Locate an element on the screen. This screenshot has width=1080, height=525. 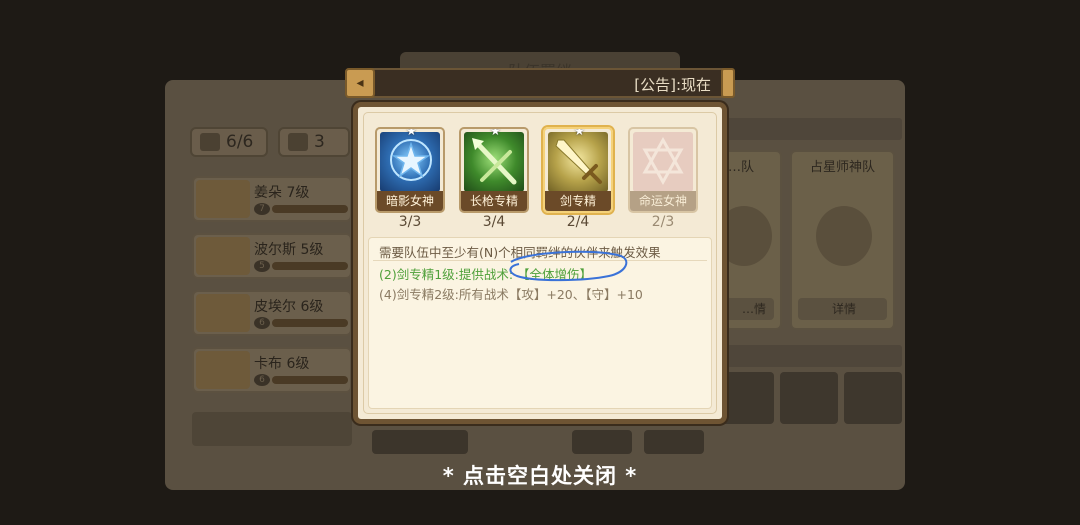
hero-card: 波尔斯 5级 5 is located at coordinates (272, 256).